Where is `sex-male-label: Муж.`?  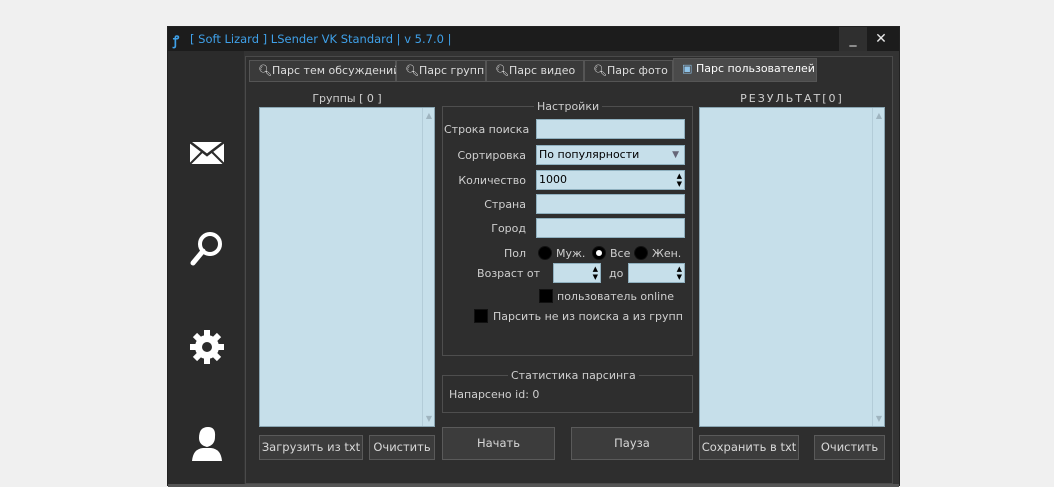 sex-male-label: Муж. is located at coordinates (571, 253).